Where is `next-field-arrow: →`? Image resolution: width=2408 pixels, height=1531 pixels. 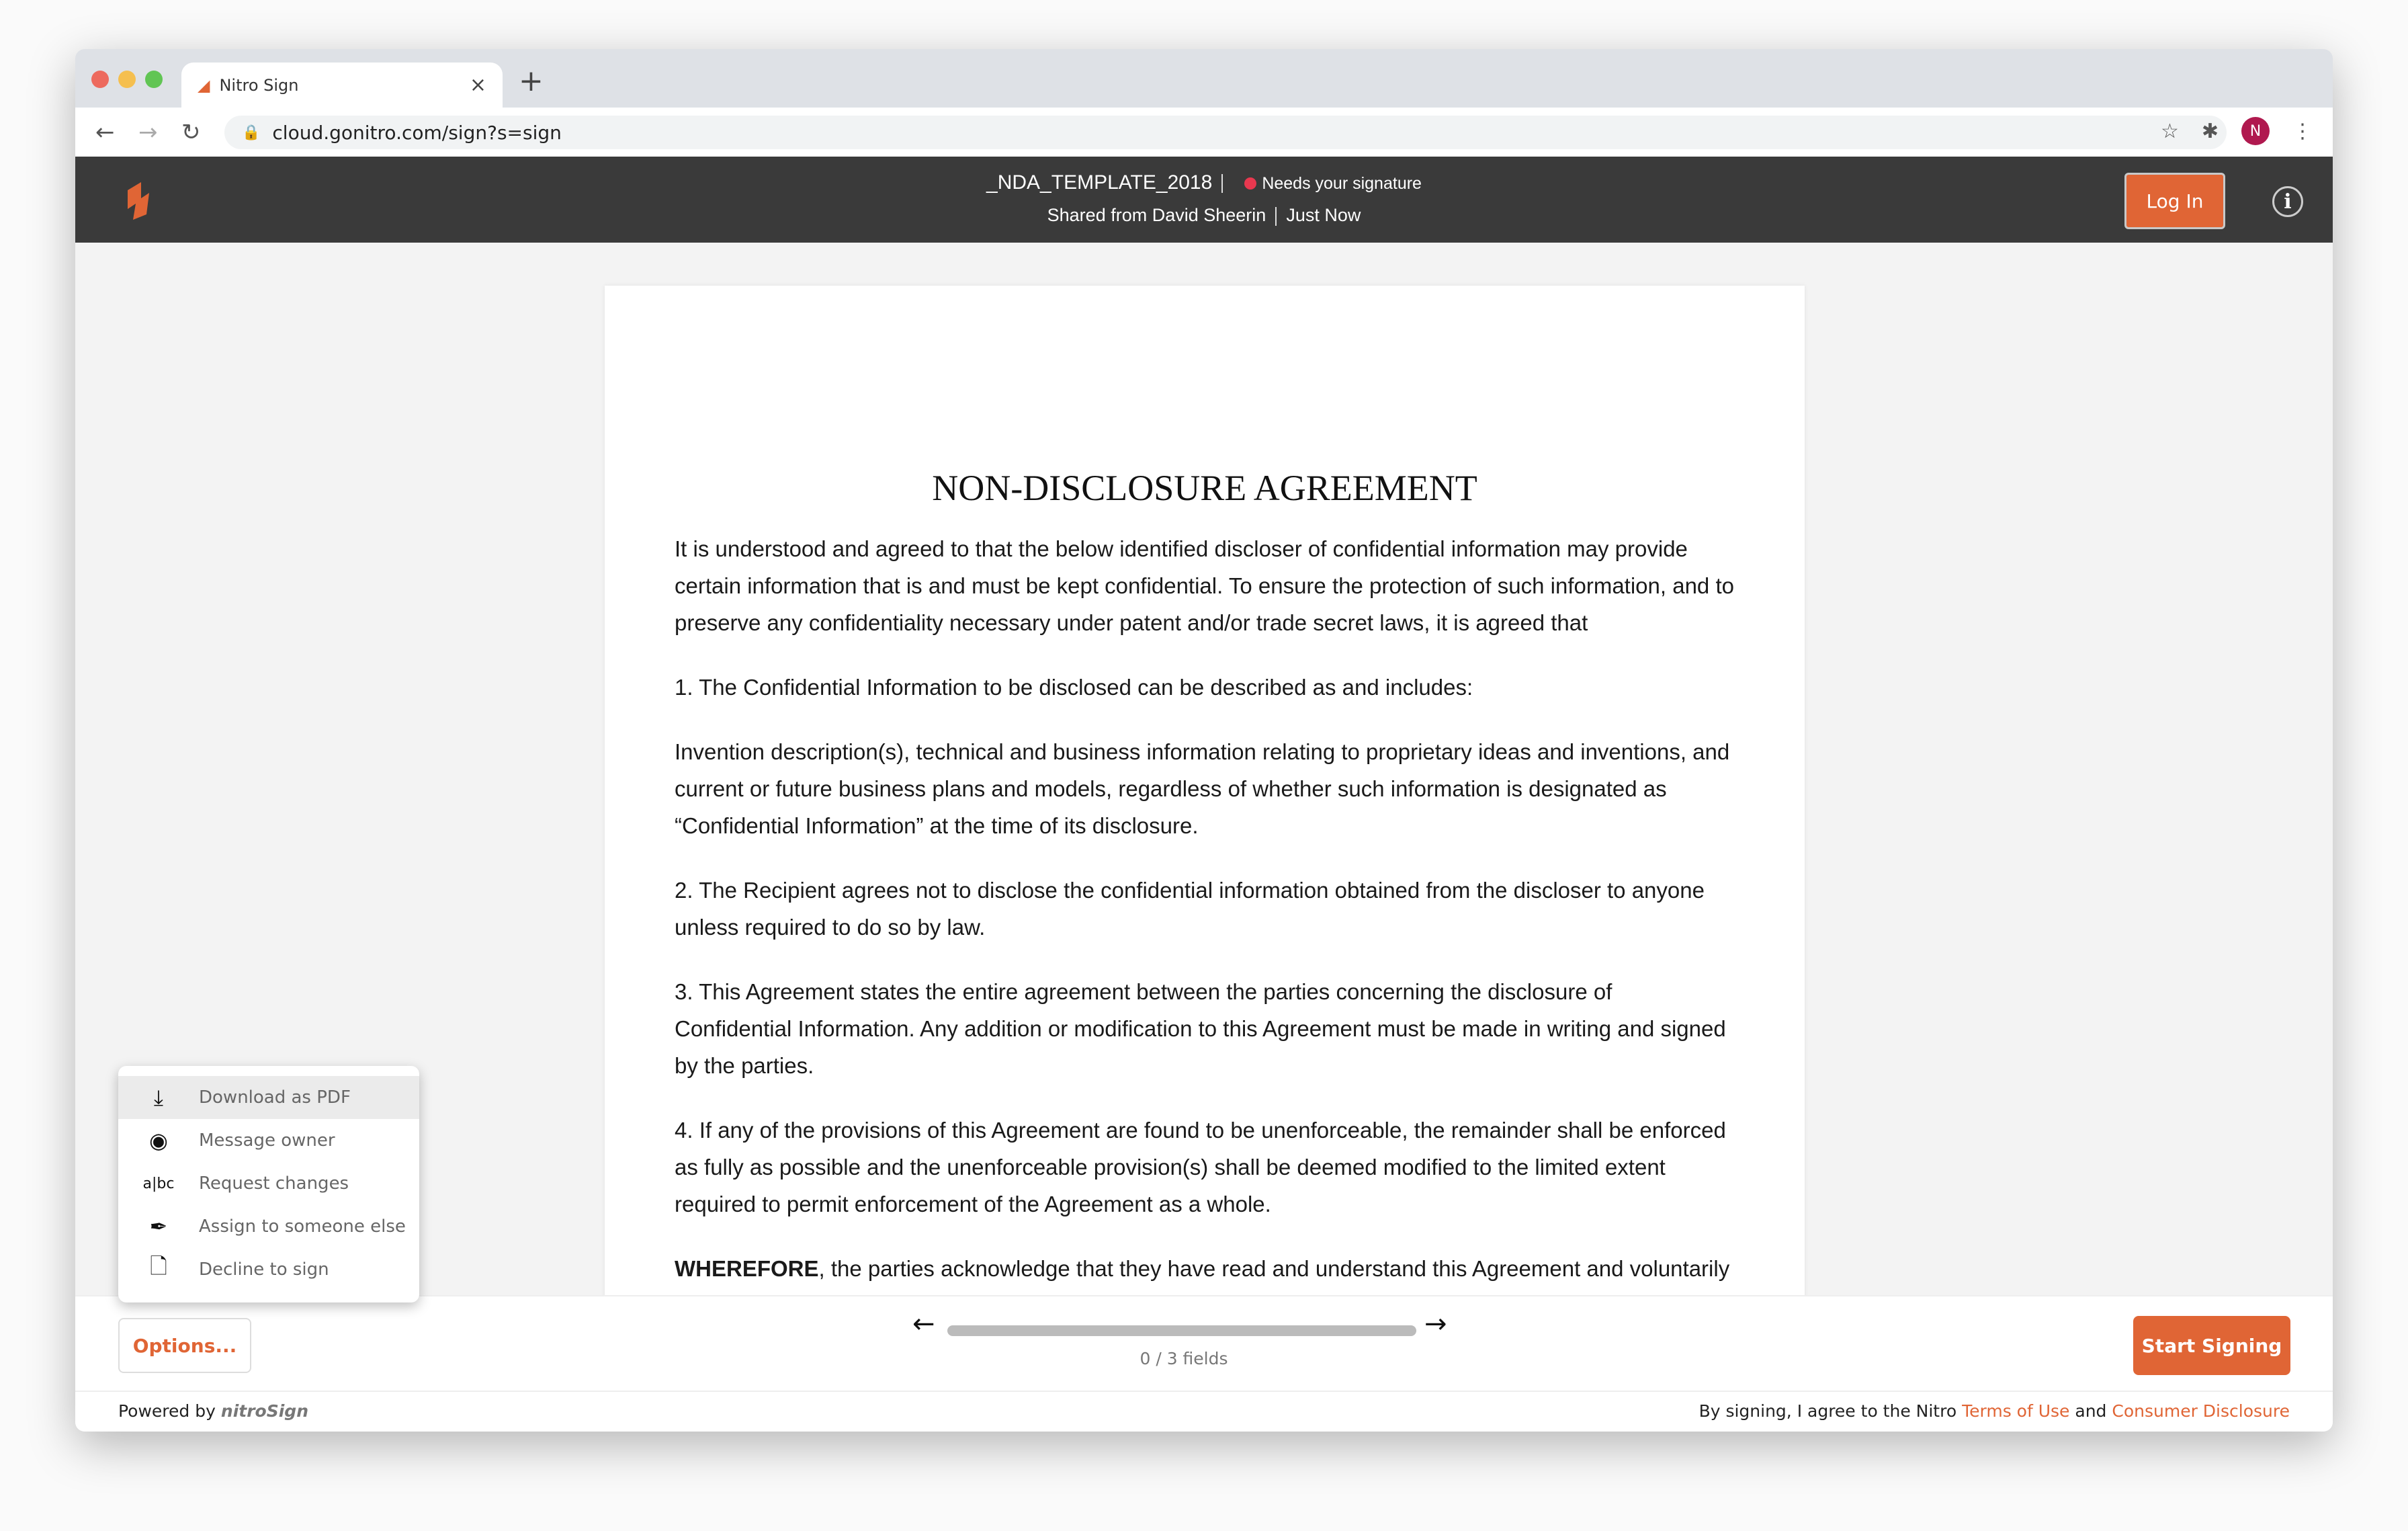 next-field-arrow: → is located at coordinates (1435, 1324).